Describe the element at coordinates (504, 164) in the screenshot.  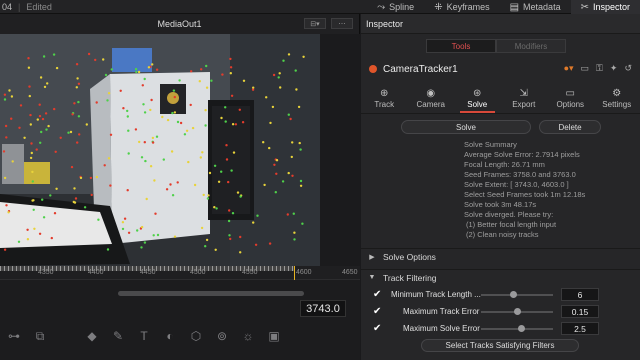
I see `summary-line: Focal Length: 26.71 mm` at that location.